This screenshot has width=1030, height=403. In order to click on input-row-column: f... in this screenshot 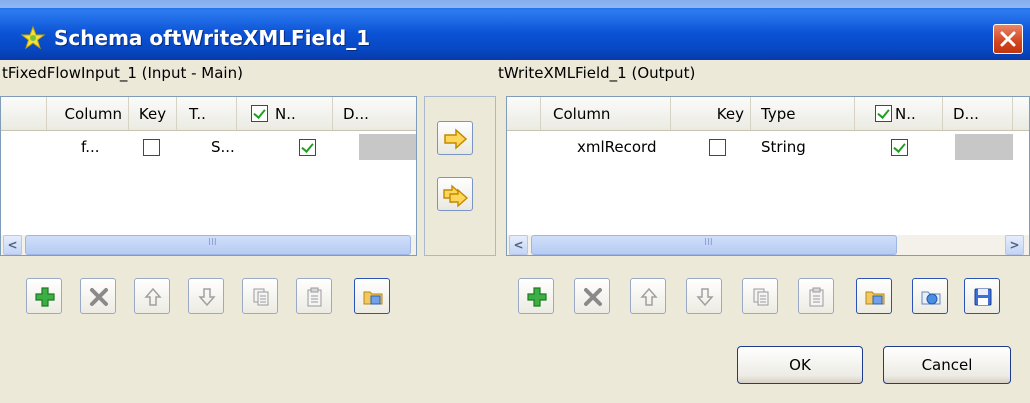, I will do `click(105, 148)`.